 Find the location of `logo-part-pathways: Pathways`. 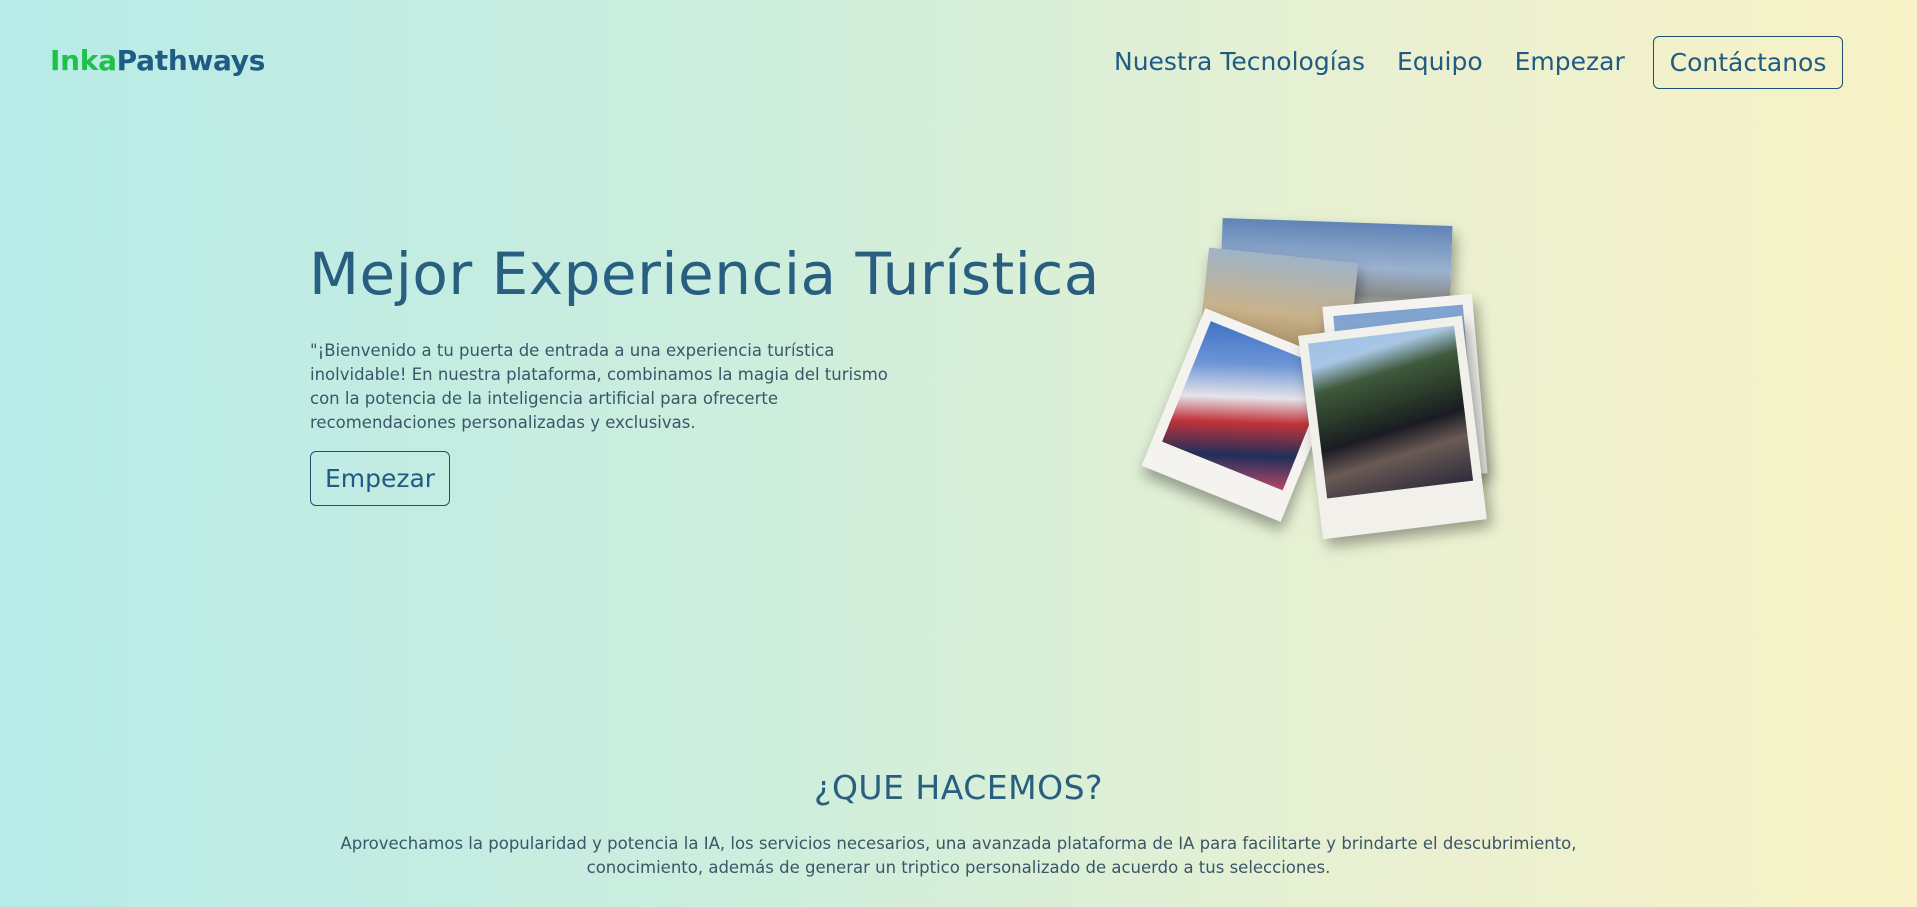

logo-part-pathways: Pathways is located at coordinates (191, 60).